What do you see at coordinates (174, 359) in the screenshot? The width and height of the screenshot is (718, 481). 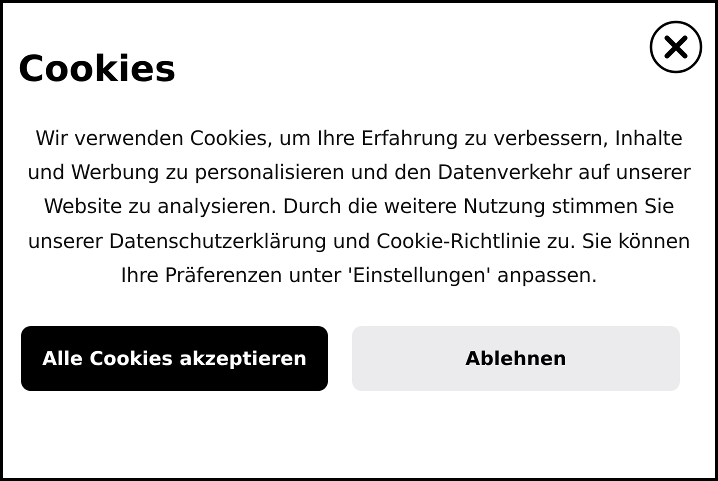 I see `accept-button: Alle Cookies akzeptieren` at bounding box center [174, 359].